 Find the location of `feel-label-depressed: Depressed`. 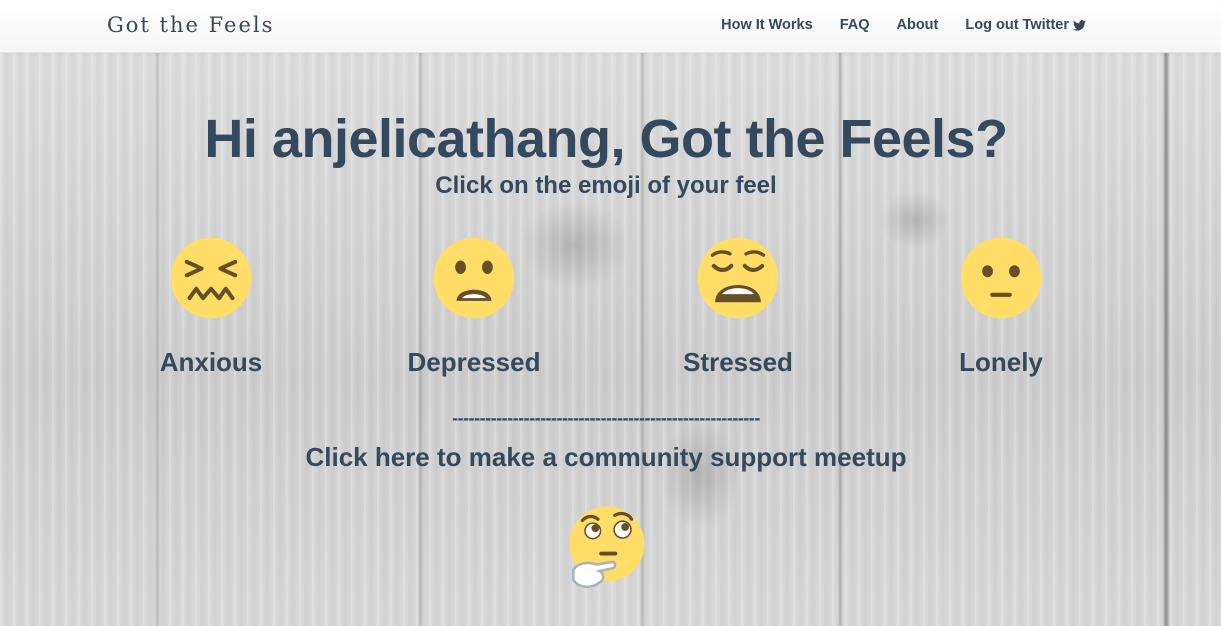

feel-label-depressed: Depressed is located at coordinates (474, 362).